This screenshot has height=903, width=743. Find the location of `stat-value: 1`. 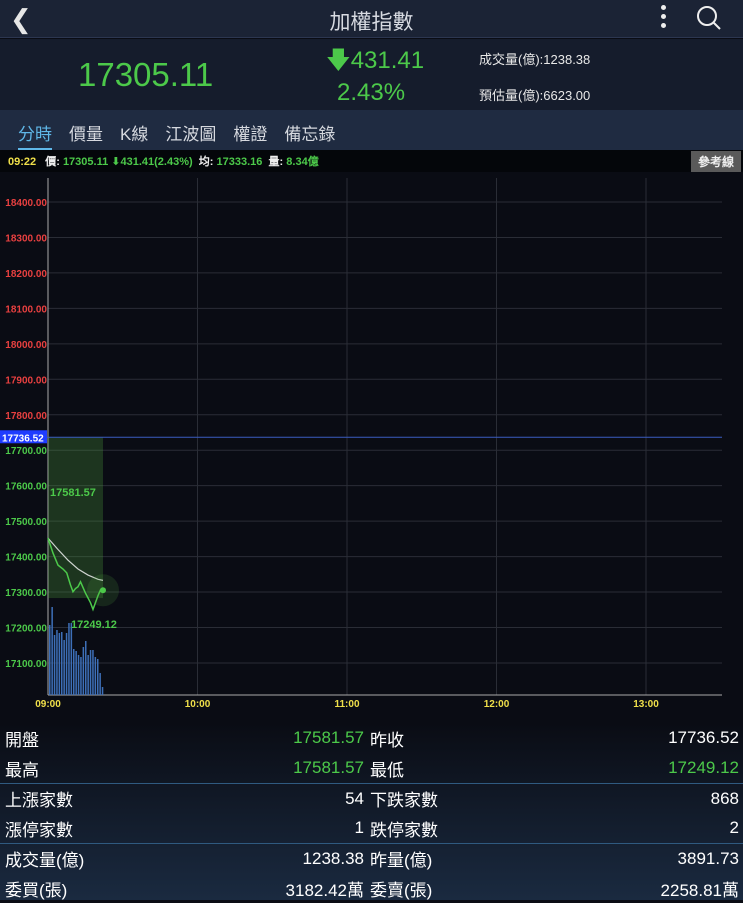

stat-value: 1 is located at coordinates (359, 827).